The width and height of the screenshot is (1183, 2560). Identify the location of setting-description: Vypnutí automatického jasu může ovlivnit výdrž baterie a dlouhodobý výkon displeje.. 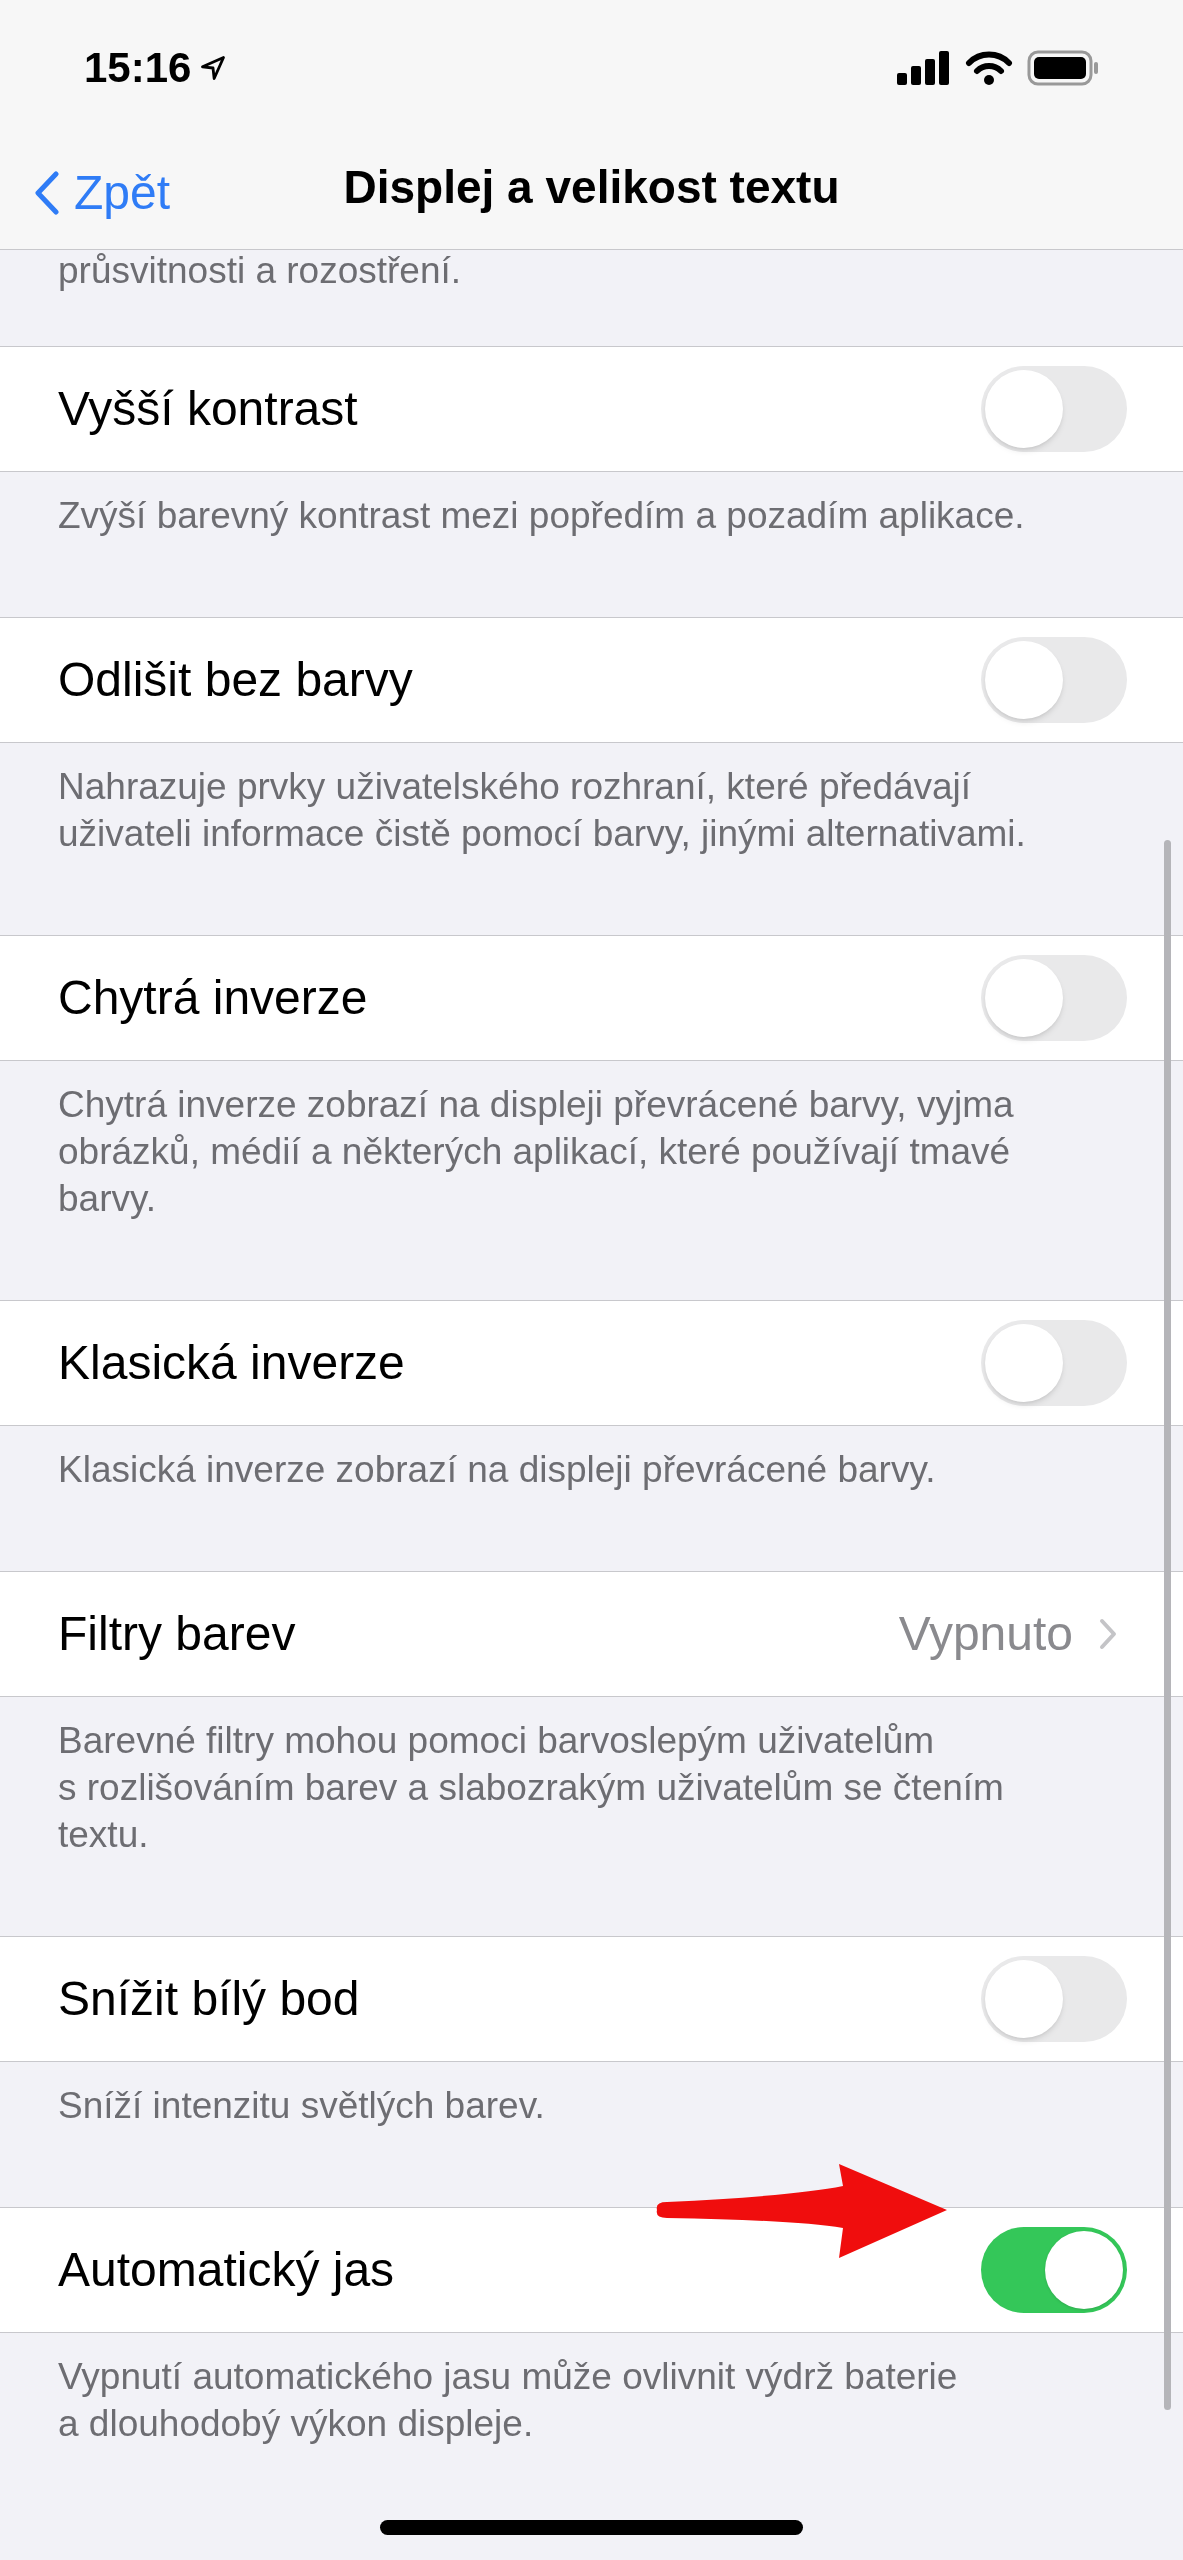
(508, 2400).